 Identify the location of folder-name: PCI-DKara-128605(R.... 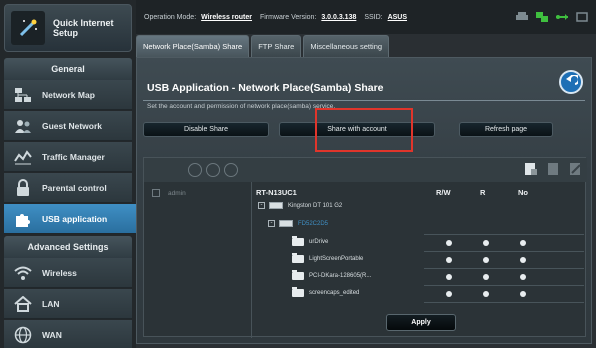
(340, 276).